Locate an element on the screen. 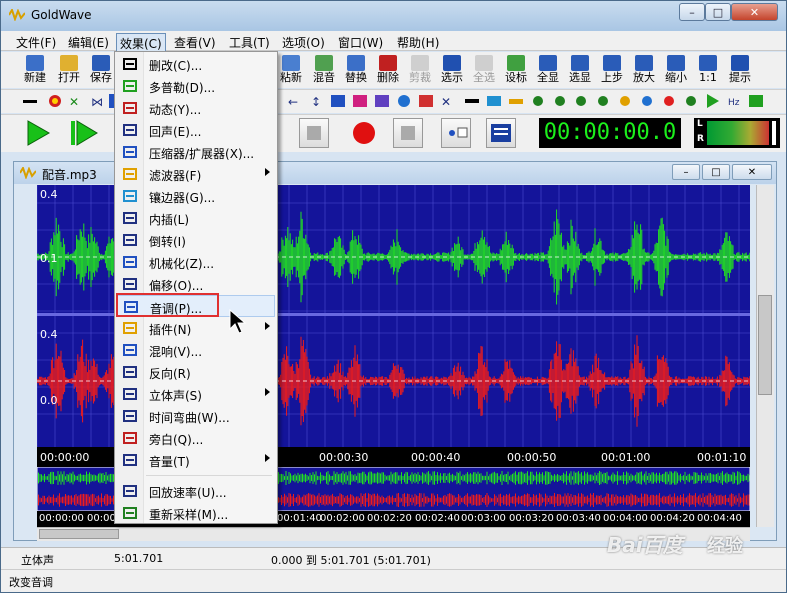 The width and height of the screenshot is (787, 593). toolbar-button-6: 删除 is located at coordinates (388, 70).